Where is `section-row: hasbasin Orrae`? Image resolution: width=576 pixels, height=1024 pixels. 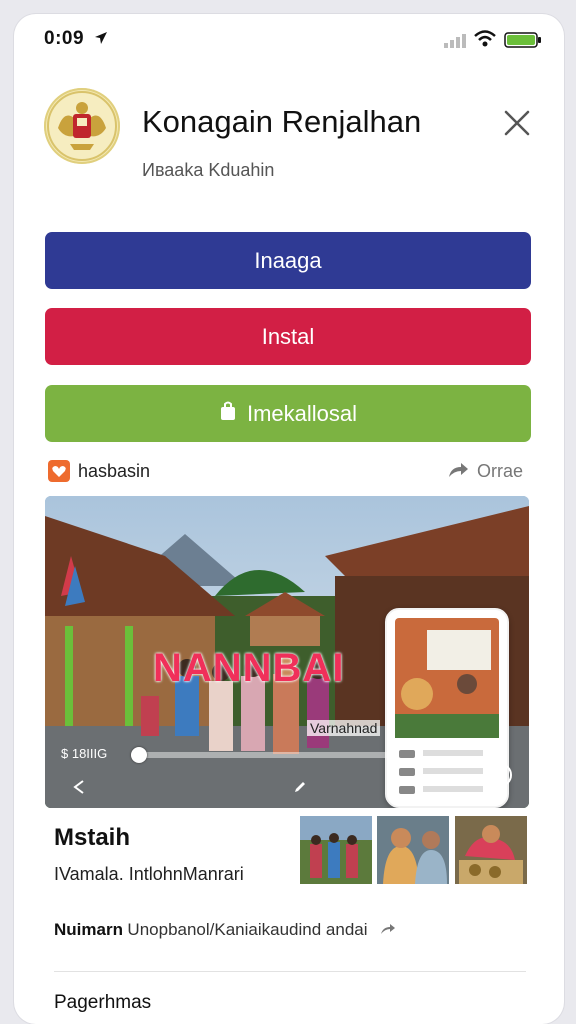 section-row: hasbasin Orrae is located at coordinates (288, 473).